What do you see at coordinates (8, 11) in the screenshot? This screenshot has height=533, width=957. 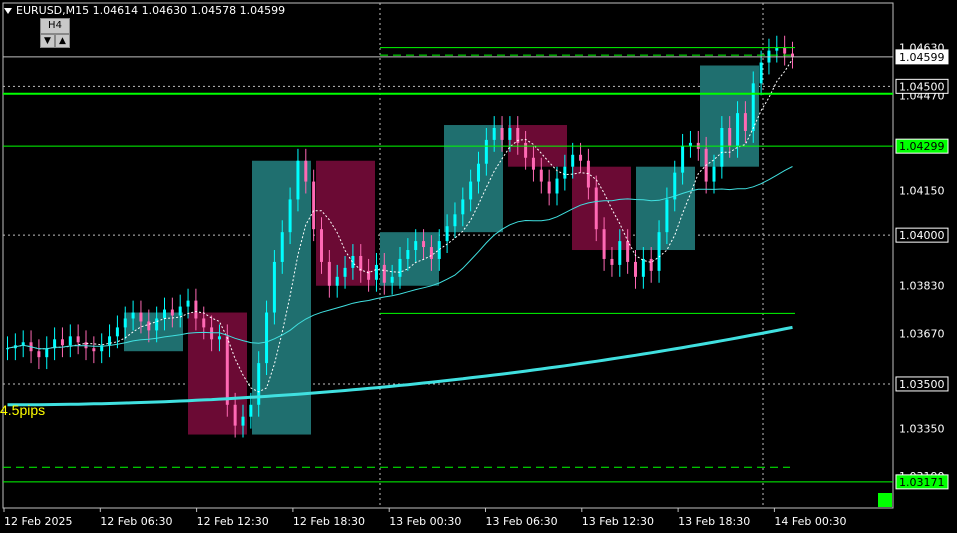 I see `collapse-triangle-icon` at bounding box center [8, 11].